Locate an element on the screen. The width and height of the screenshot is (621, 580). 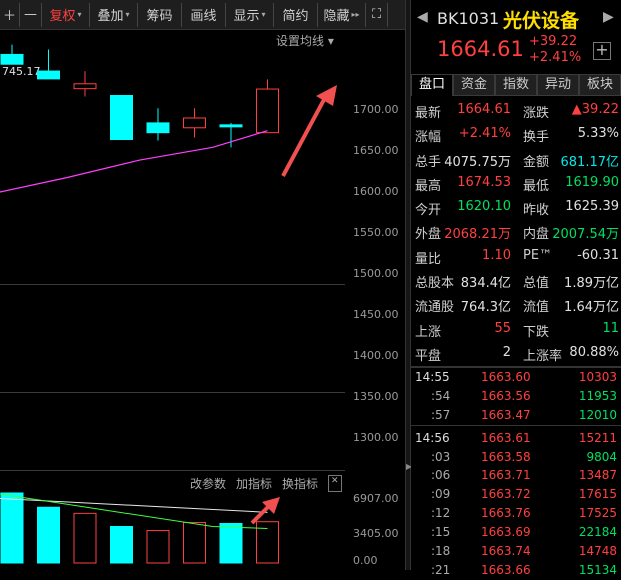
volume-tick-label: 0.00 is located at coordinates (365, 560).